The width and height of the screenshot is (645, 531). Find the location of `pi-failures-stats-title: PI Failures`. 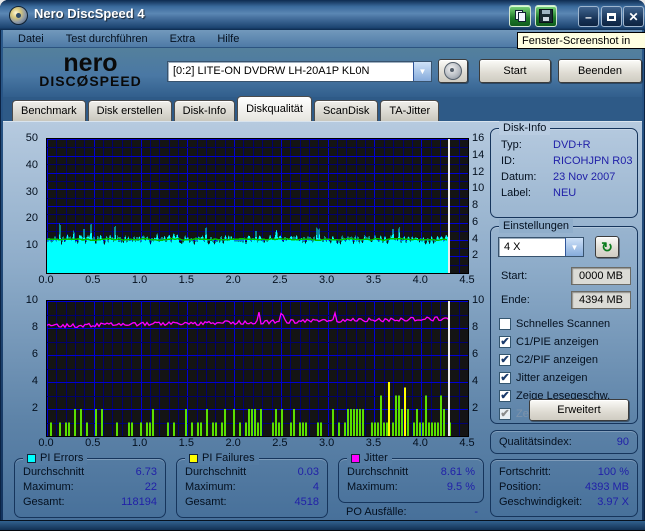

pi-failures-stats-title: PI Failures is located at coordinates (228, 458).